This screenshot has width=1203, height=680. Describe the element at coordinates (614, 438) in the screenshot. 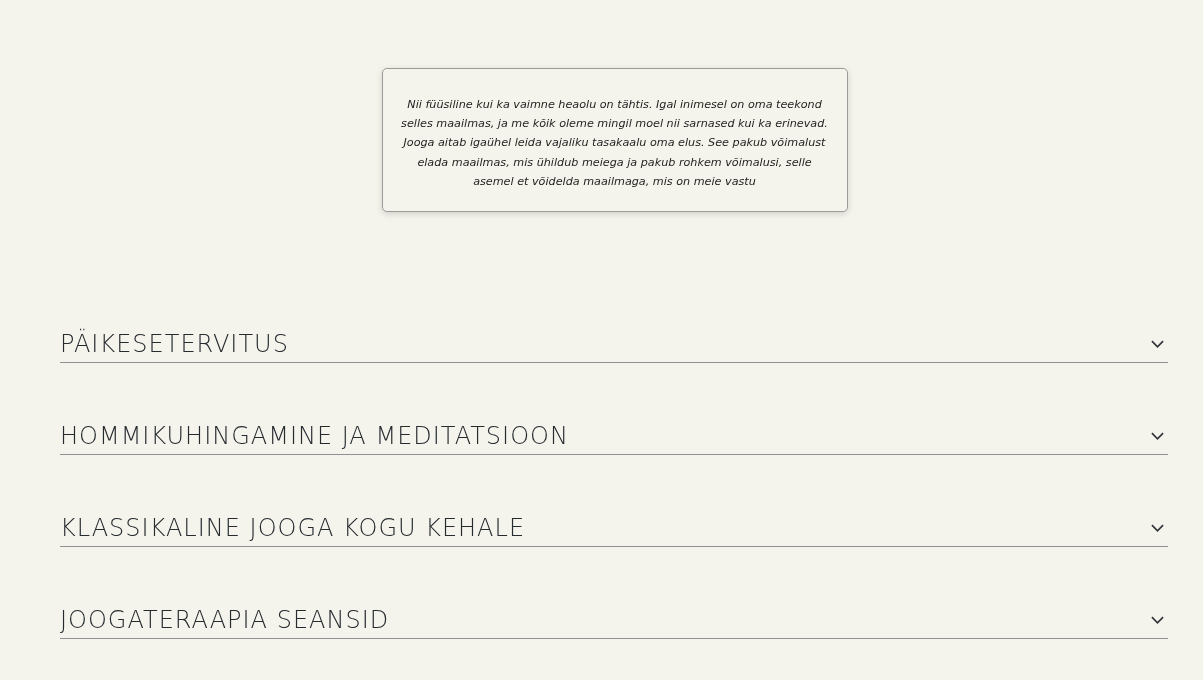

I see `accordion-header: HOMMIKUHINGAMINE JA MEDITATSIOON` at that location.